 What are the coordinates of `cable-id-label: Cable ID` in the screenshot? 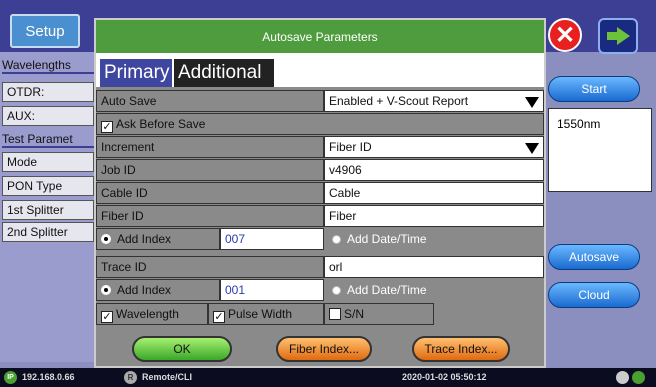 It's located at (210, 193).